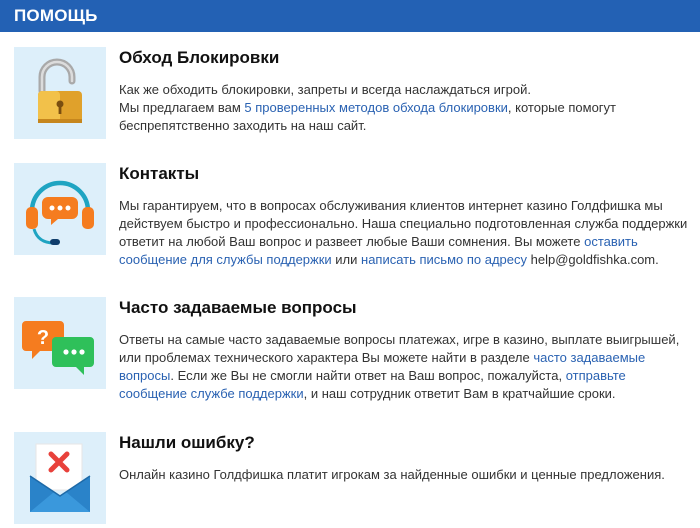 The width and height of the screenshot is (700, 528). Describe the element at coordinates (350, 16) in the screenshot. I see `page-header: ПОМОЩЬ` at that location.